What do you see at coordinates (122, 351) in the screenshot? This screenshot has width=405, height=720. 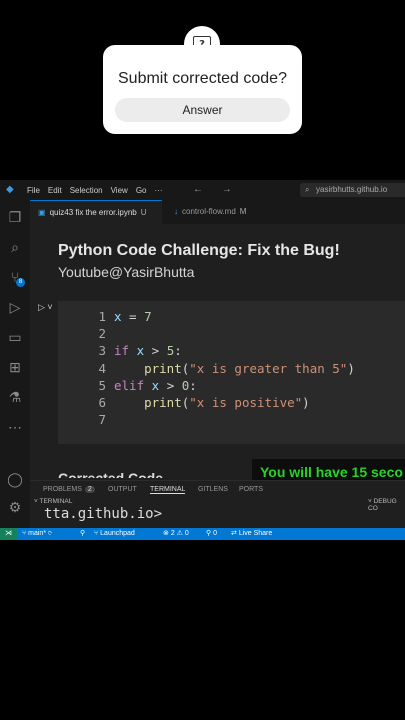 I see `code-token: if` at bounding box center [122, 351].